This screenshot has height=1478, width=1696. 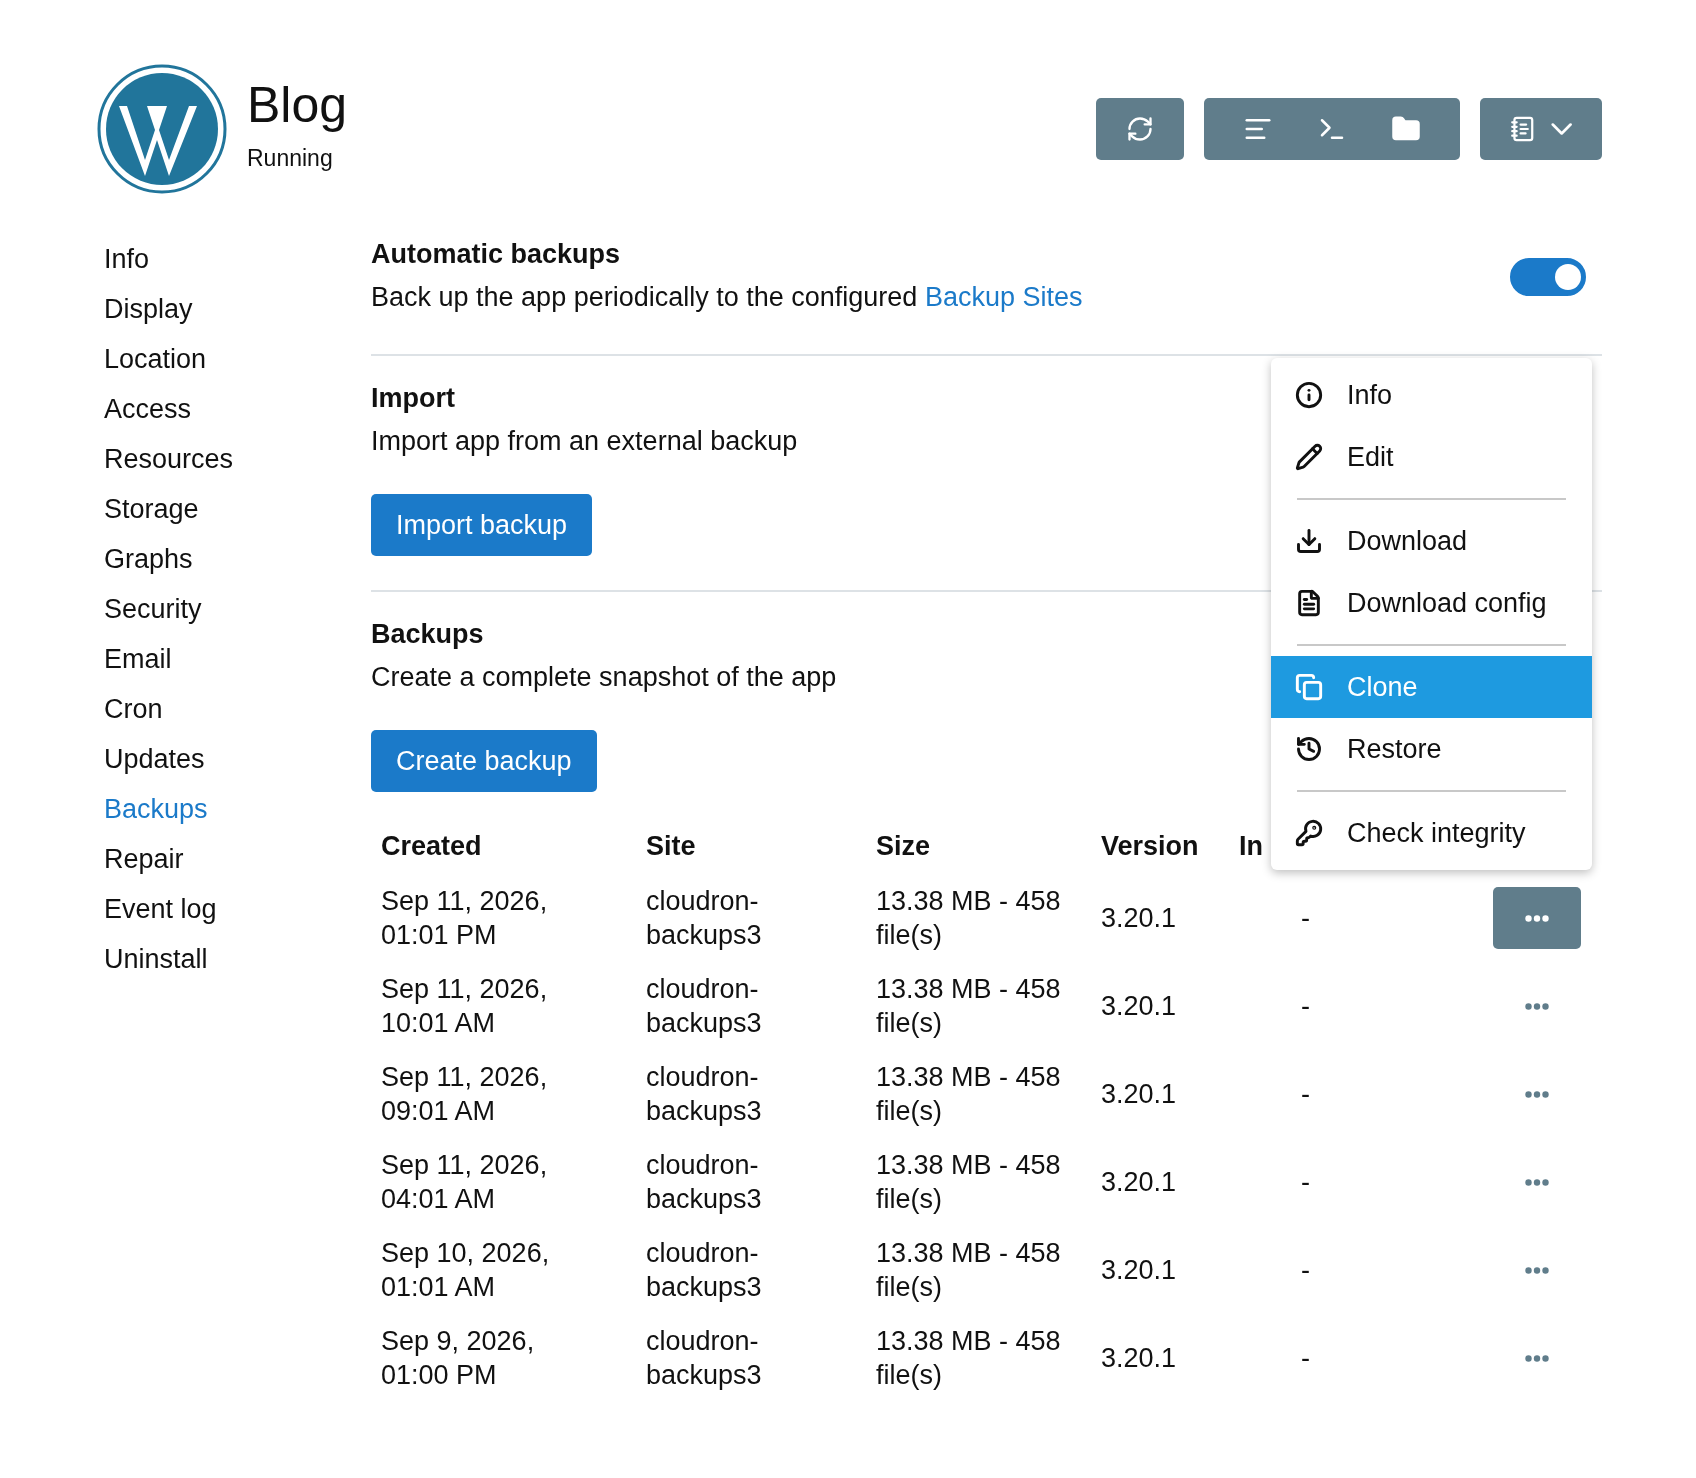 I want to click on section-description: Back up the app periodically to the configured Backup Sites, so click(x=727, y=297).